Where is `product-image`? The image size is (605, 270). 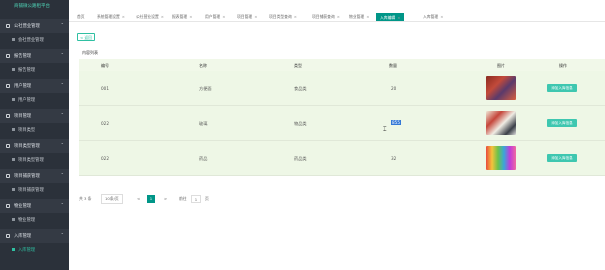 product-image is located at coordinates (501, 123).